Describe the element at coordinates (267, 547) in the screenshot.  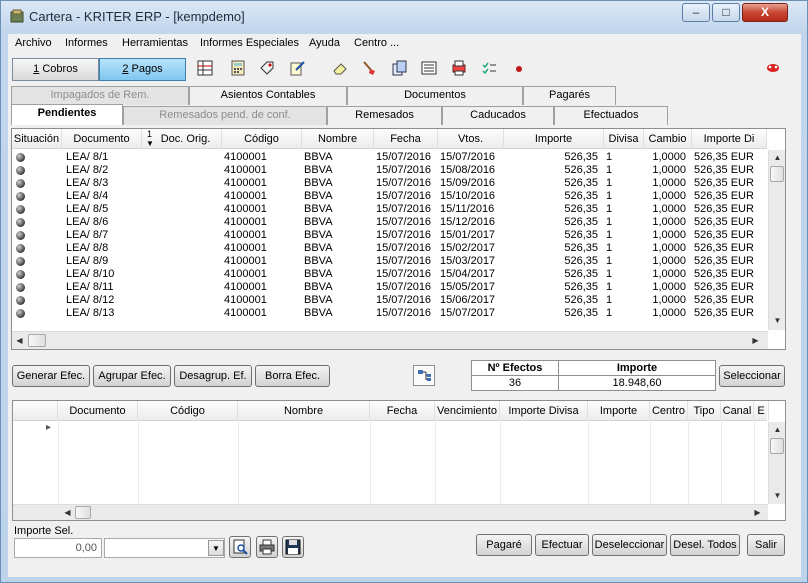
I see `print-button` at that location.